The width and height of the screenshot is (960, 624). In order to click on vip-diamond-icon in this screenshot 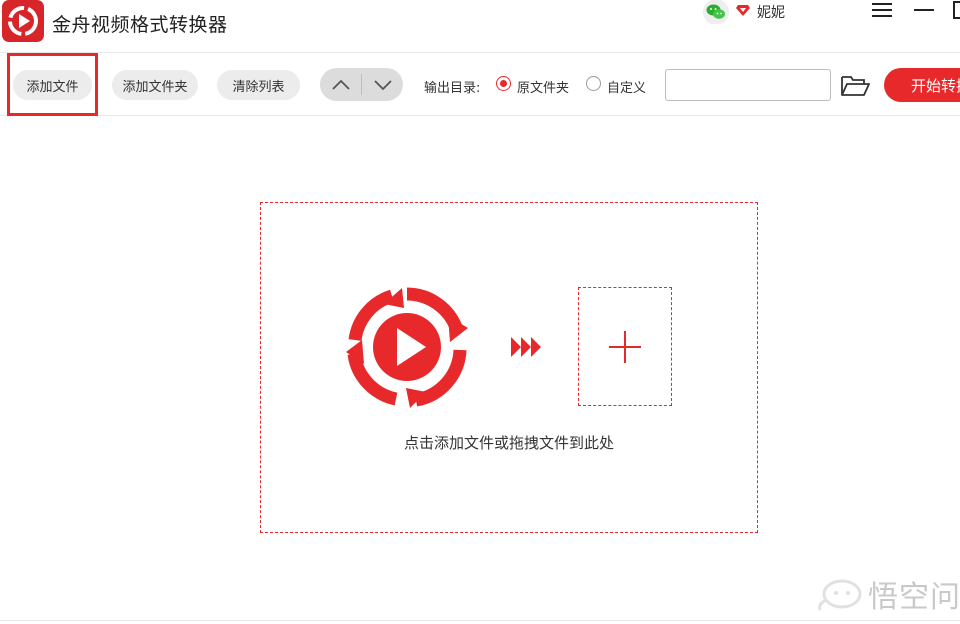, I will do `click(743, 10)`.